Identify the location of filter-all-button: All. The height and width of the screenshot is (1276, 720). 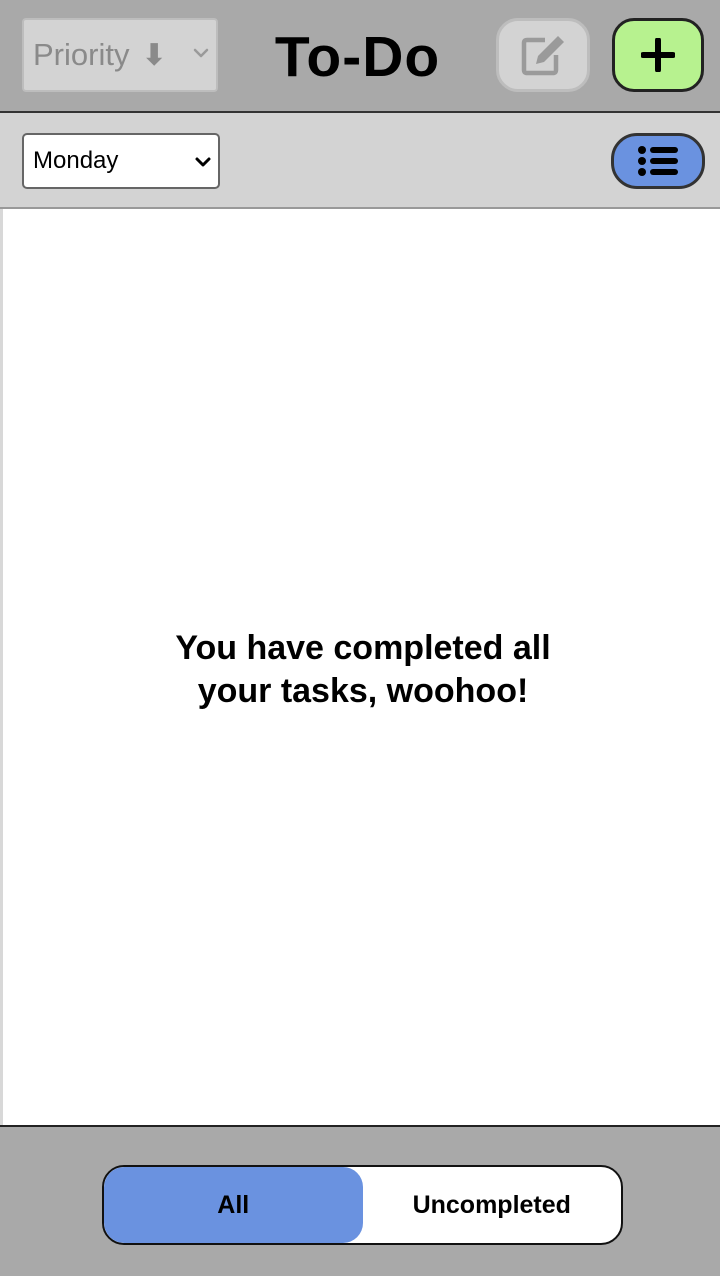
(233, 1205).